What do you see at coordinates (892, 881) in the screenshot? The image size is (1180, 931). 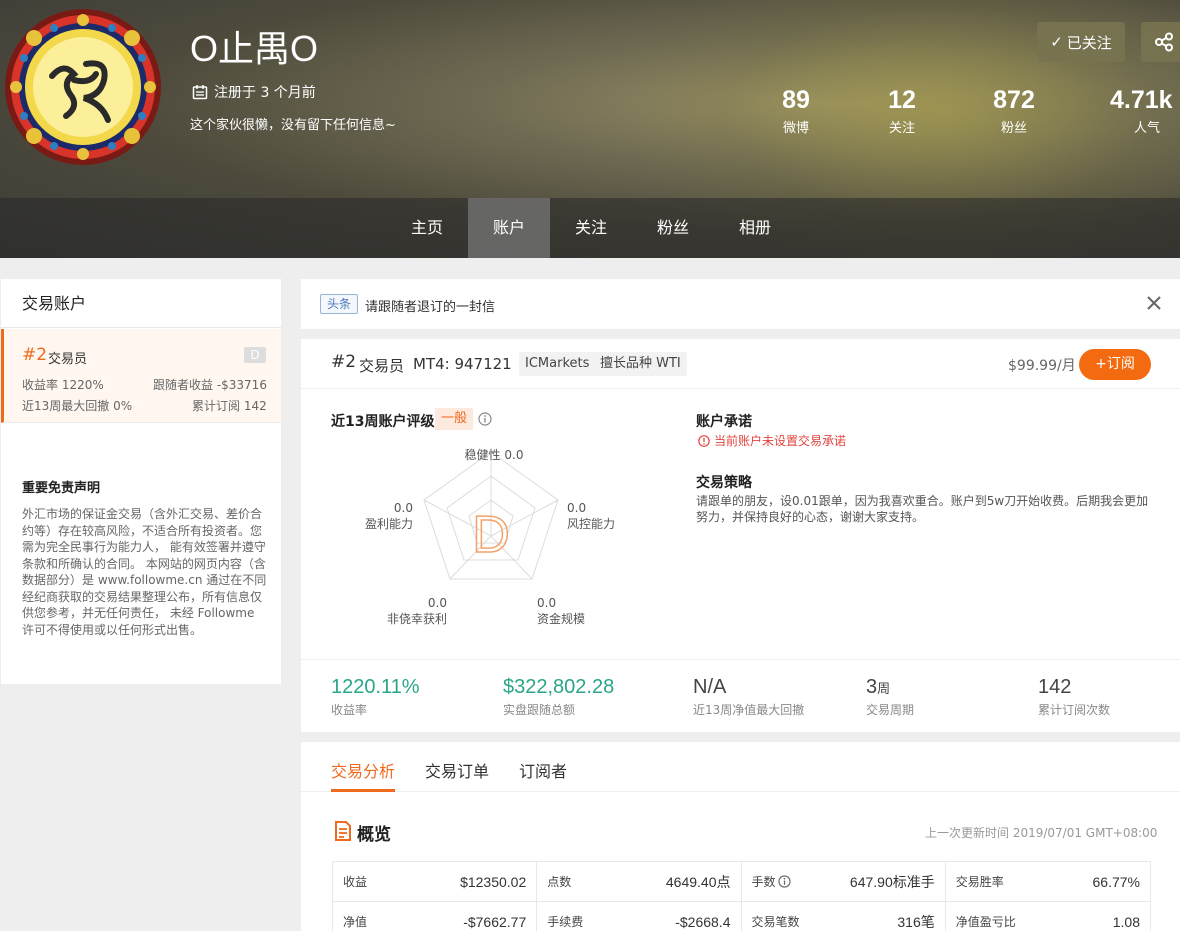 I see `cell-value: 647.90标准手` at bounding box center [892, 881].